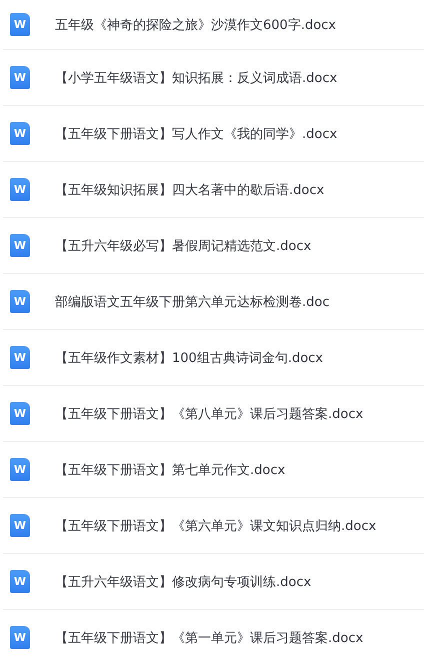  What do you see at coordinates (192, 301) in the screenshot?
I see `file-name: 部编版语文五年级下册第六单元达标检测卷.doc` at bounding box center [192, 301].